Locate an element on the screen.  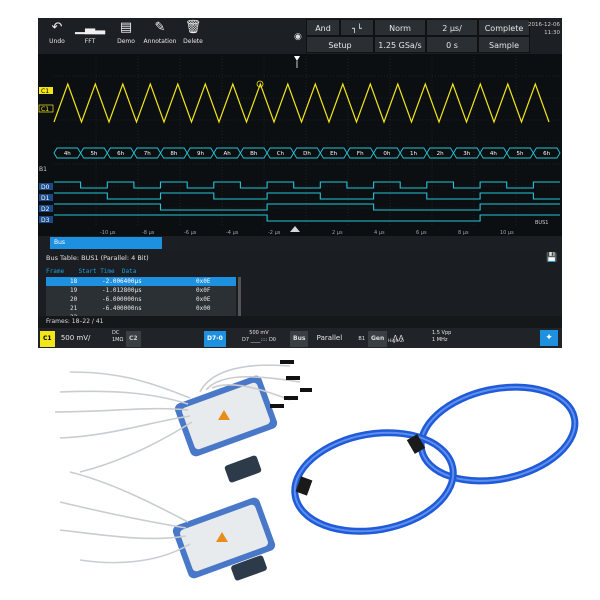
timebase: 2 µs/ is located at coordinates (452, 27).